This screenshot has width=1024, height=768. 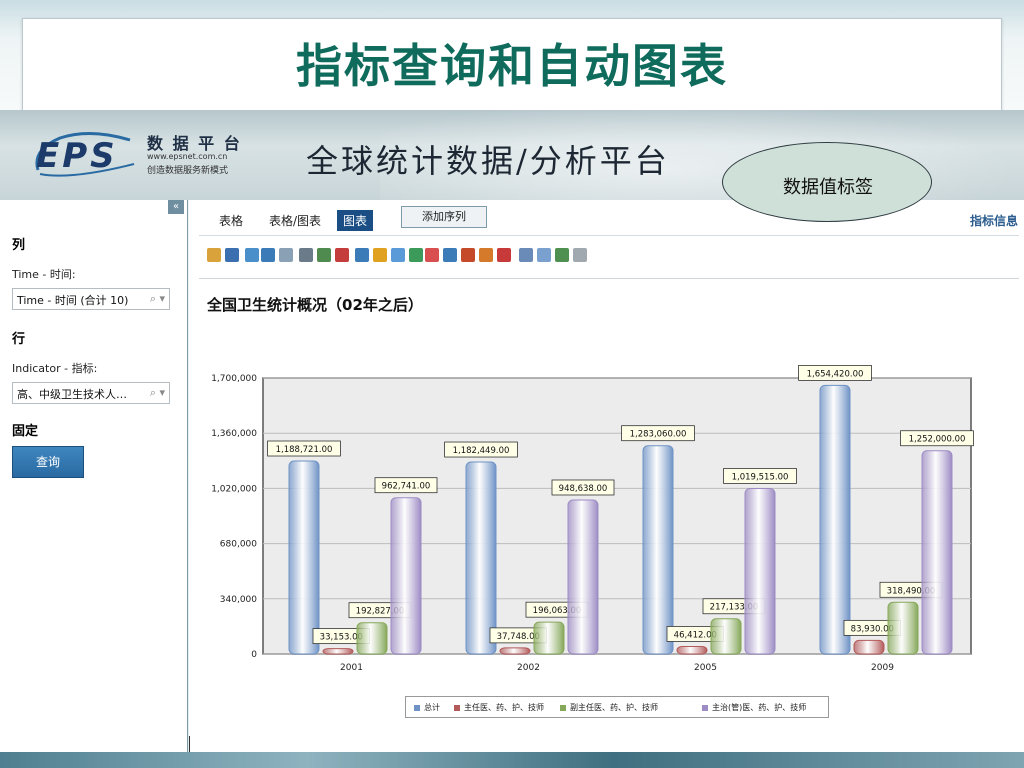 What do you see at coordinates (486, 255) in the screenshot?
I see `radar-icon` at bounding box center [486, 255].